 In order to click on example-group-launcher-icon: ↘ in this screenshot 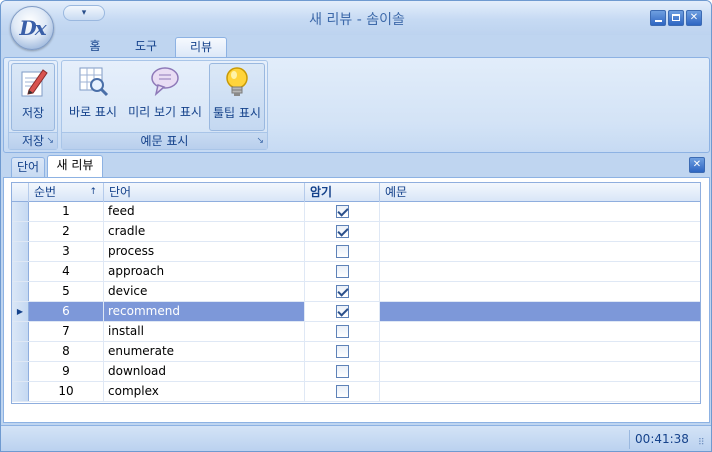, I will do `click(260, 141)`.